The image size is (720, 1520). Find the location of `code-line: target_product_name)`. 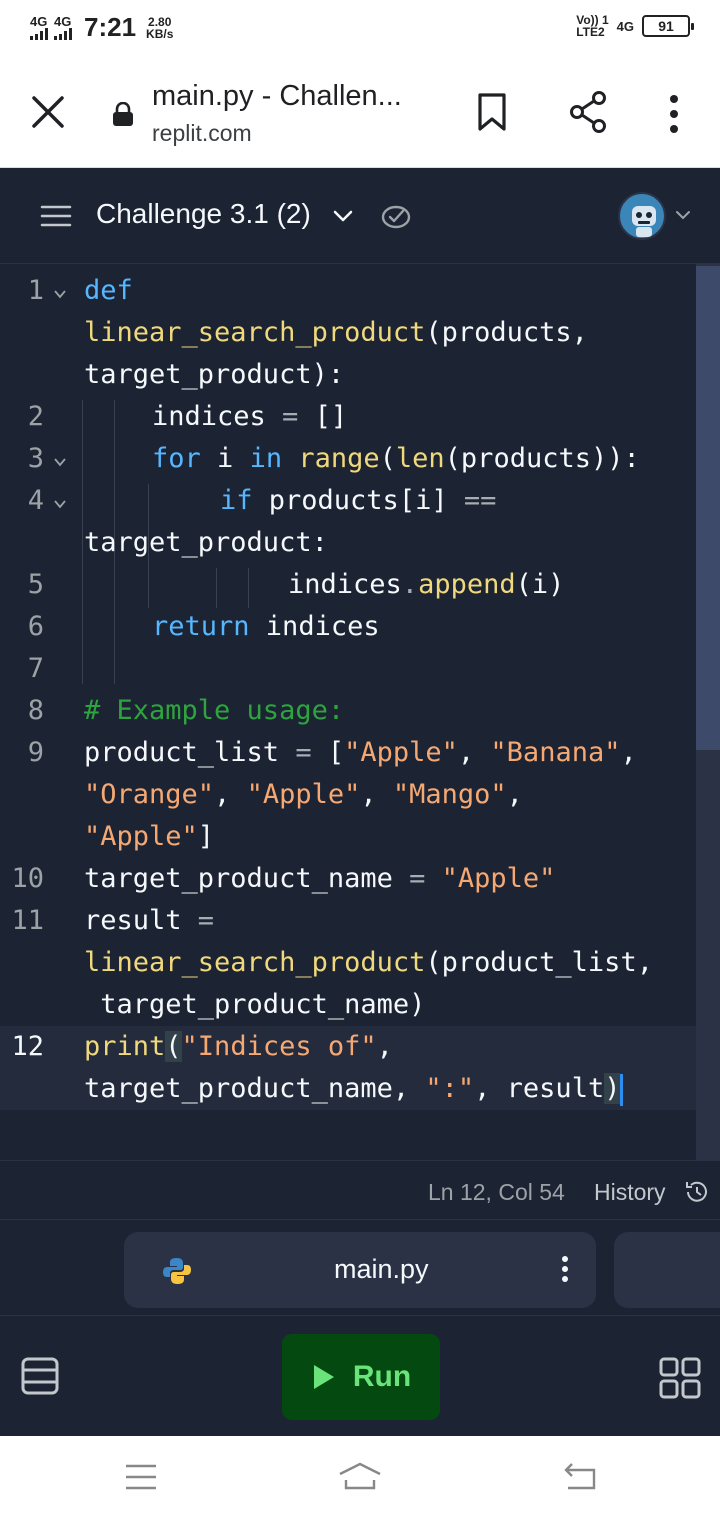

code-line: target_product_name) is located at coordinates (348, 1005).